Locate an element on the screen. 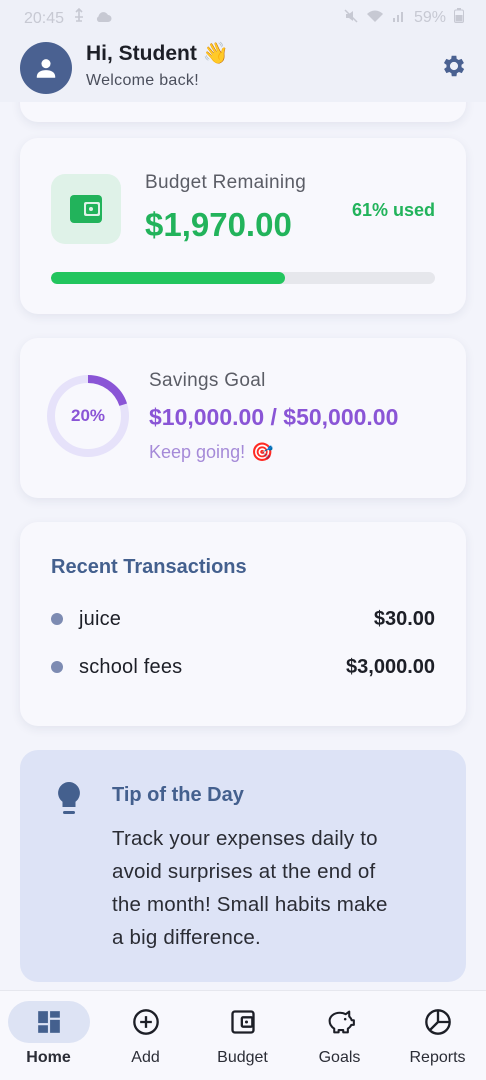  tip-line: the month! Small habits make is located at coordinates (250, 904).